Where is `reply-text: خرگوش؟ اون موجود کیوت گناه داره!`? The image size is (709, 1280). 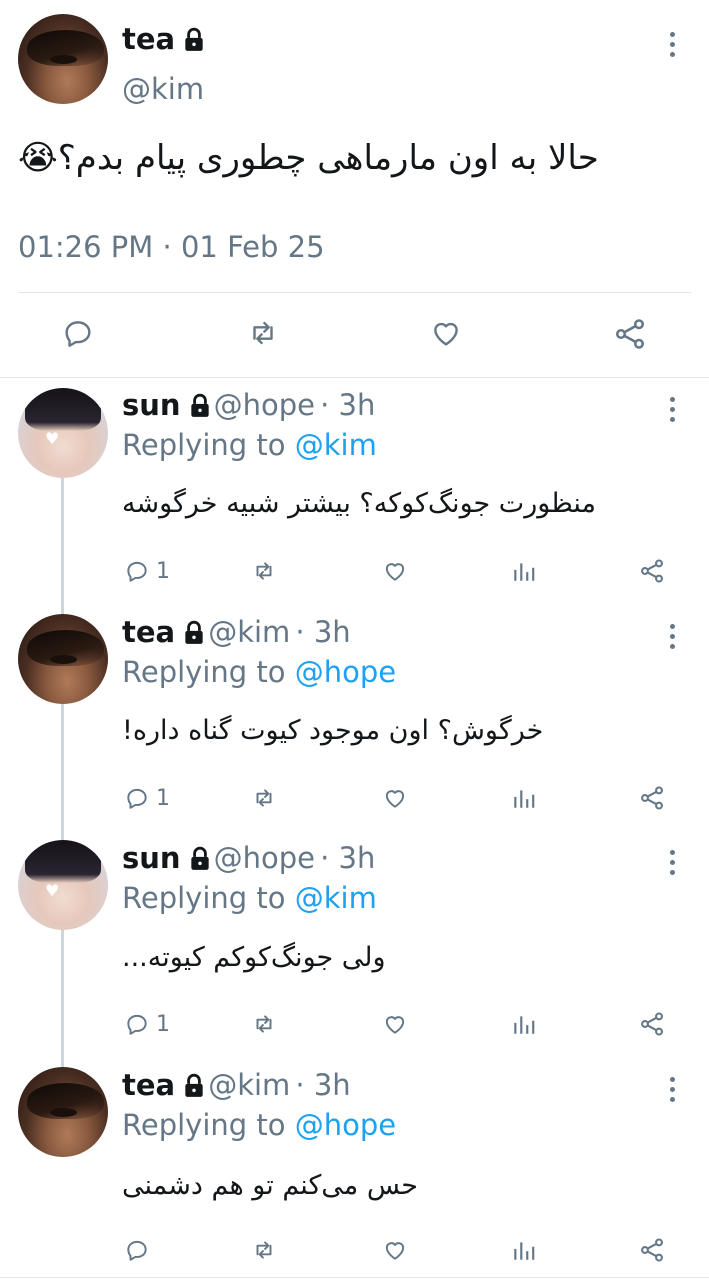
reply-text: خرگوش؟ اون موجود کیوت گناه داره! is located at coordinates (333, 730).